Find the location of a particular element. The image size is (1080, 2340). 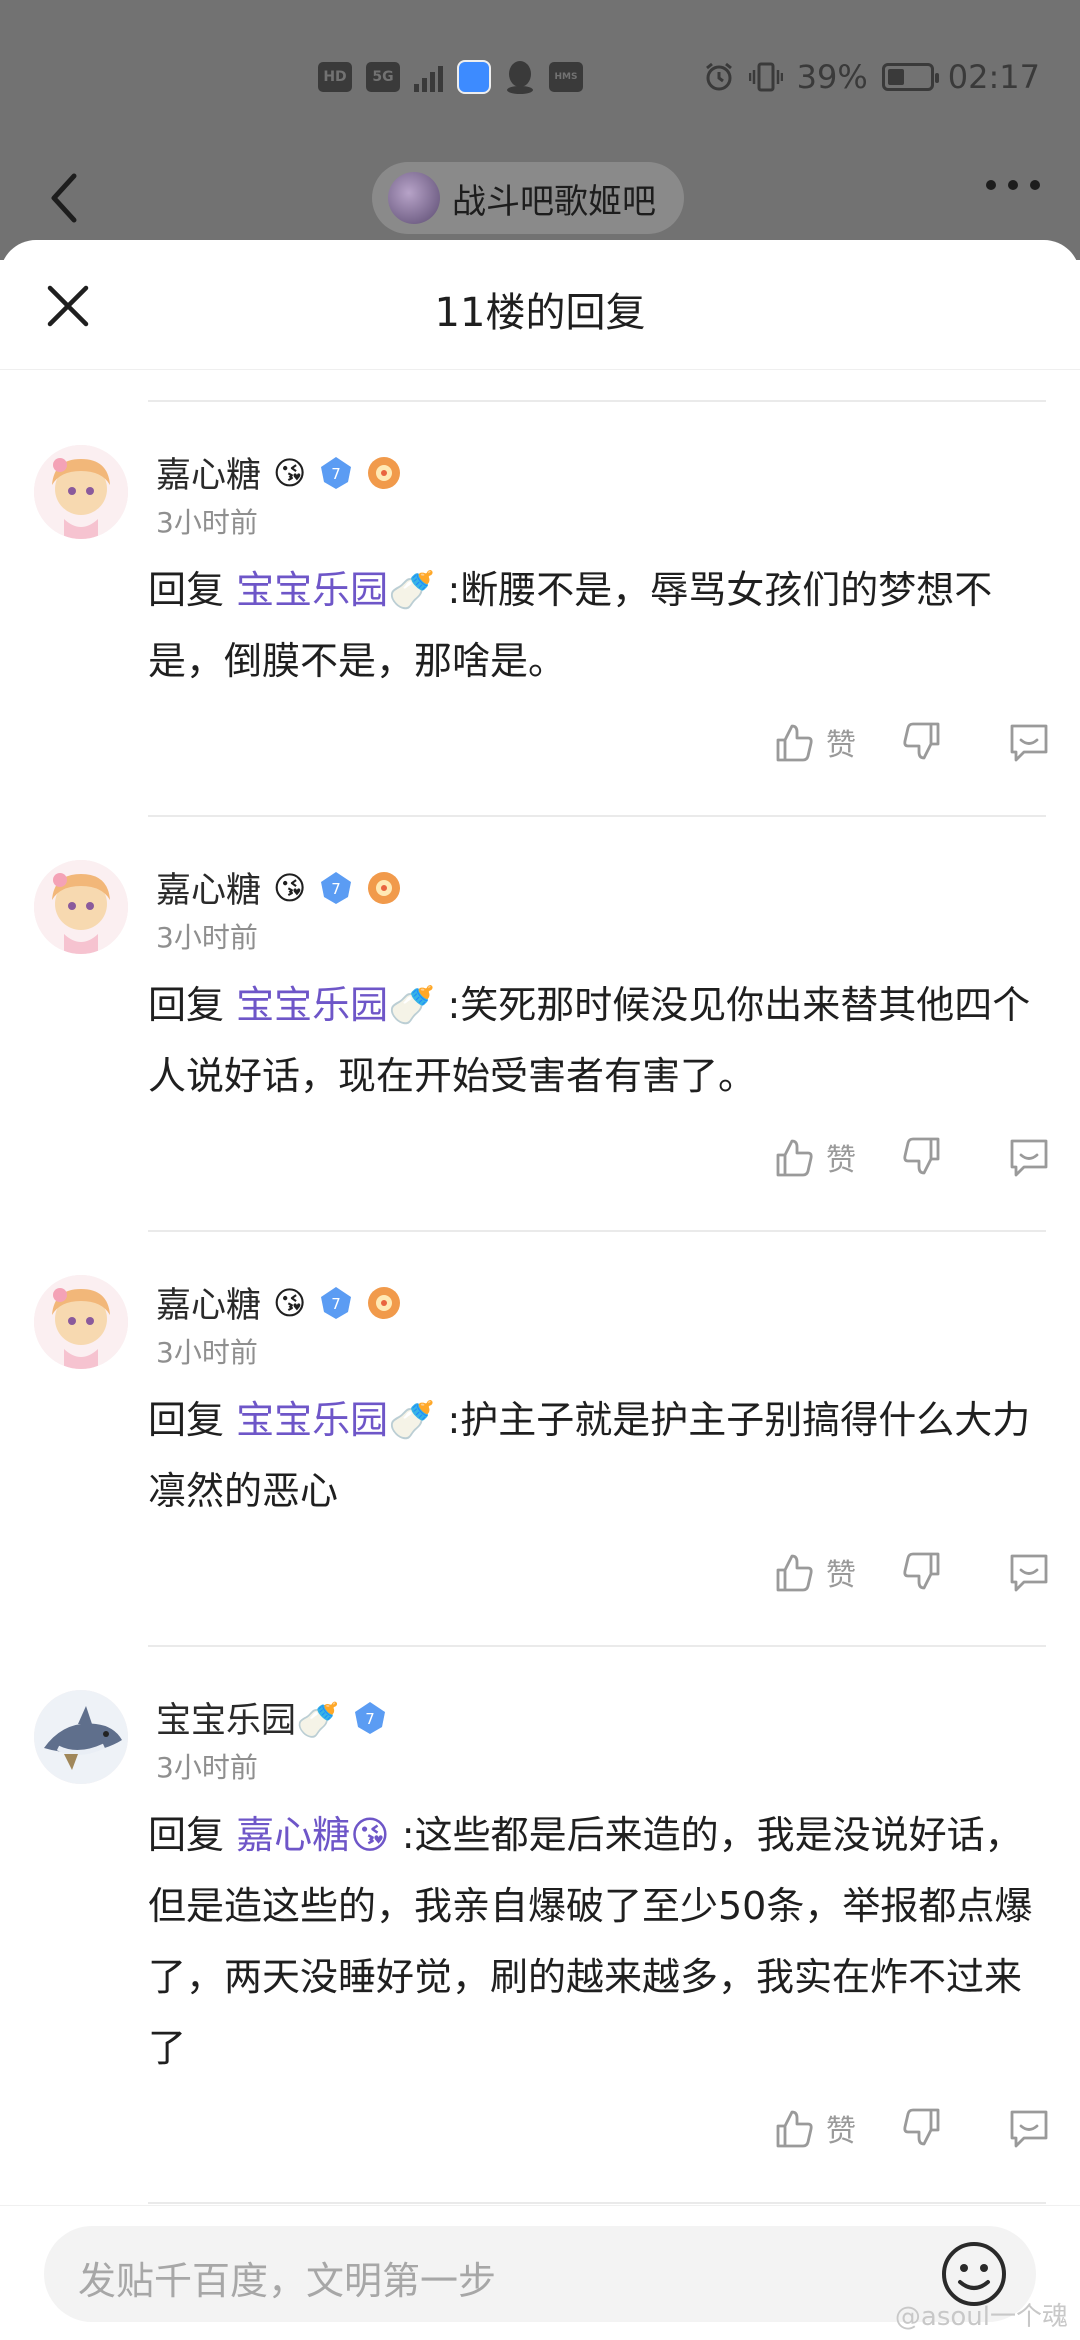

shark-avatar-icon is located at coordinates (81, 1737).